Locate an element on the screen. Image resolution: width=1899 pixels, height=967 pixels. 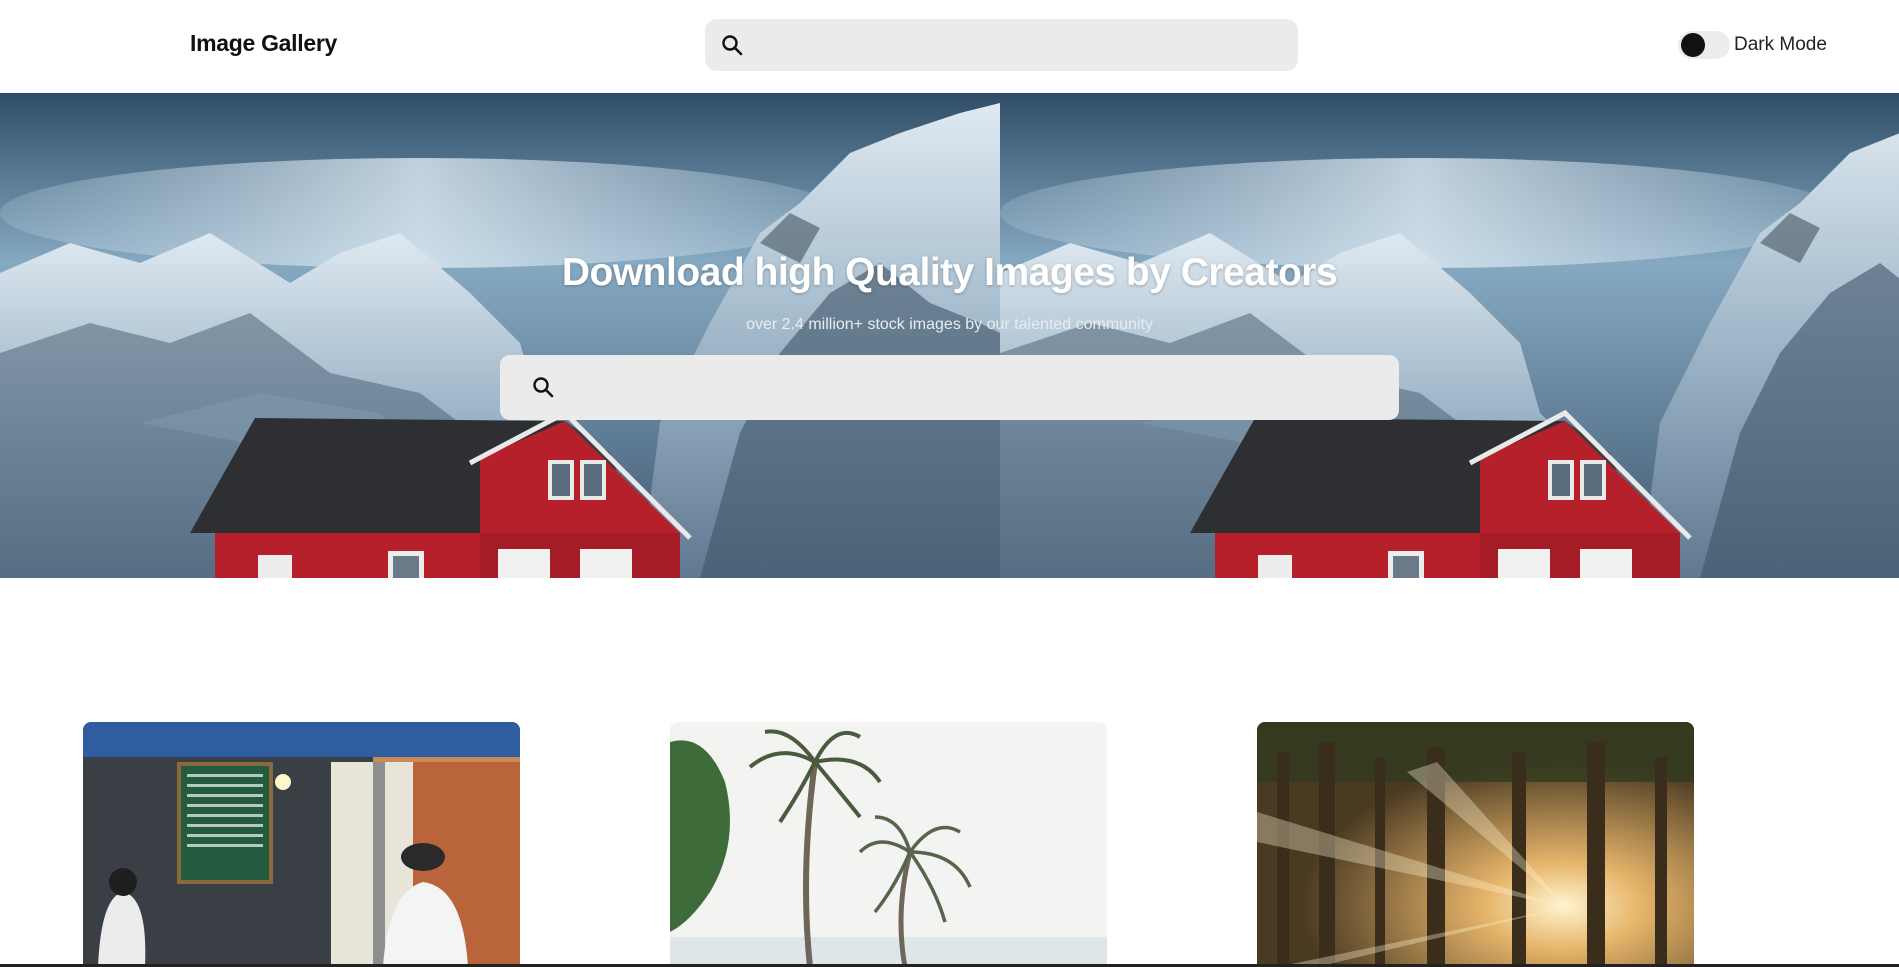
header-search-bar is located at coordinates (1001, 45).